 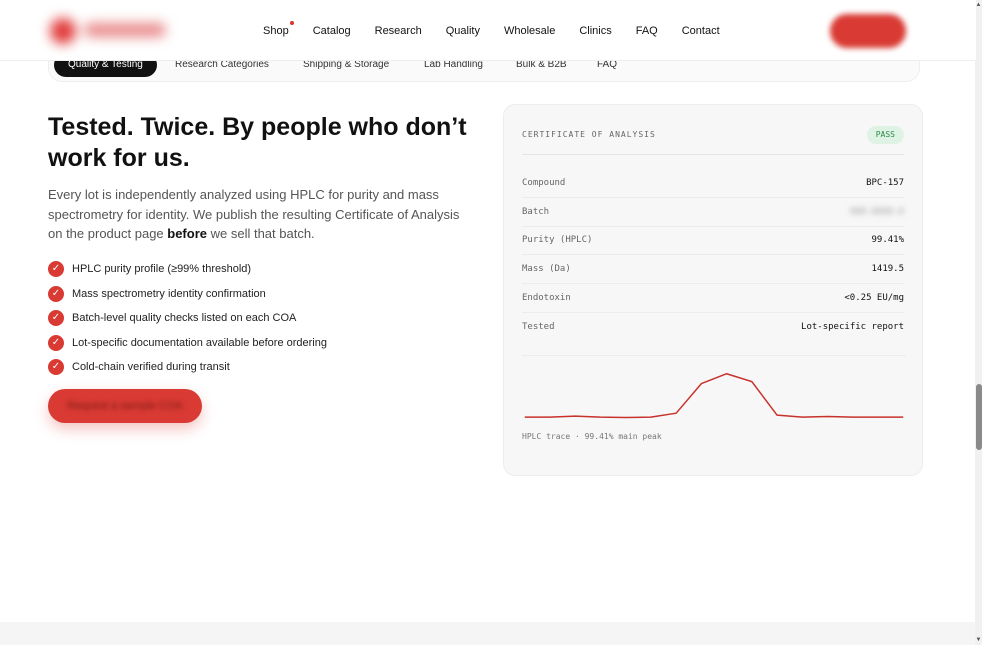 What do you see at coordinates (885, 135) in the screenshot?
I see `status-badge: PASS` at bounding box center [885, 135].